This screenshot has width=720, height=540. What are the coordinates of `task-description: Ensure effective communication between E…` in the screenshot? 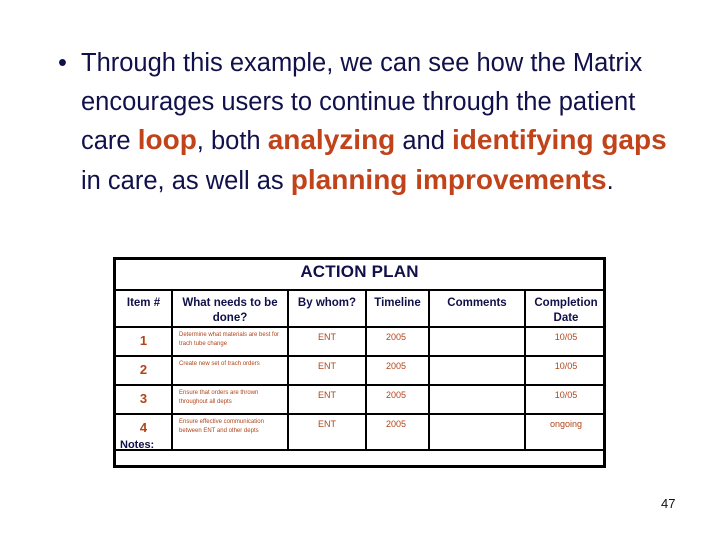 It's located at (230, 432).